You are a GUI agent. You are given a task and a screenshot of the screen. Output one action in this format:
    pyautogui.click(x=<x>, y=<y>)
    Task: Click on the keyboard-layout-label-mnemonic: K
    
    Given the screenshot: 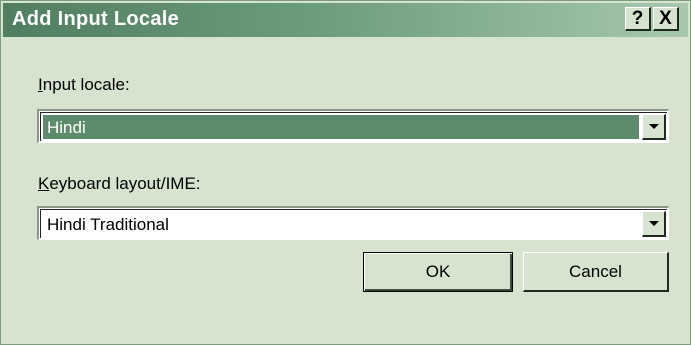 What is the action you would take?
    pyautogui.click(x=44, y=183)
    